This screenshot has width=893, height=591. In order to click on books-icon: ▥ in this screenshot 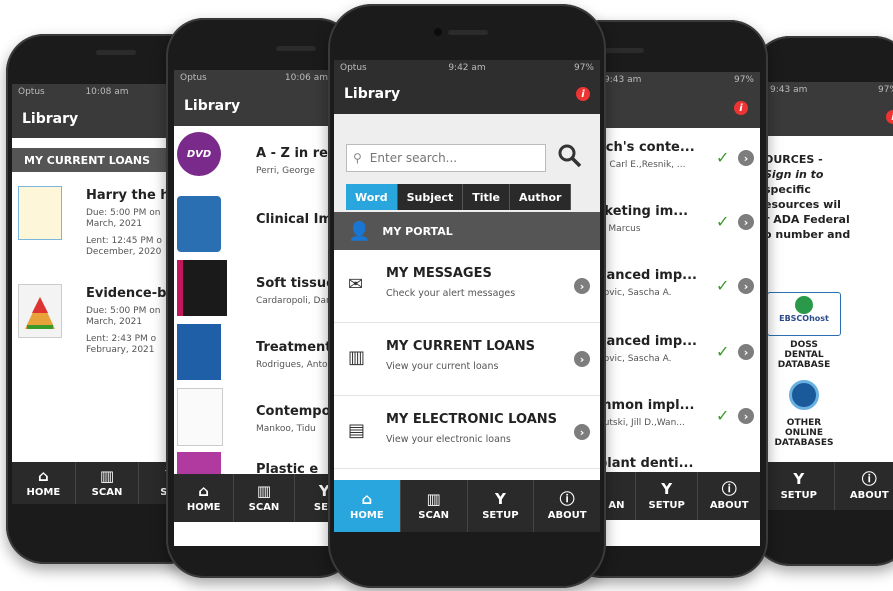, I will do `click(357, 357)`.